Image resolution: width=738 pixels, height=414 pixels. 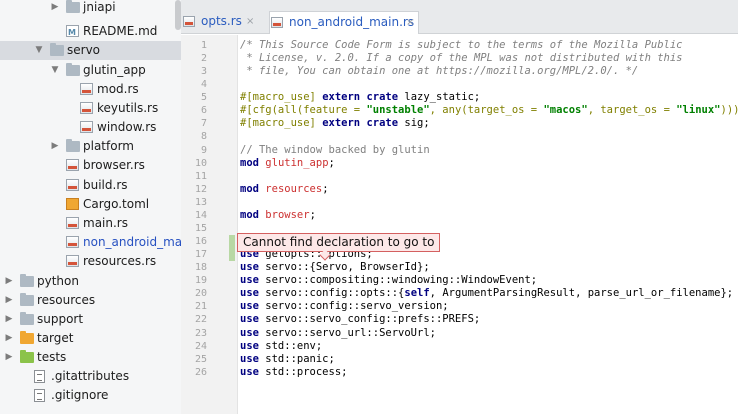 What do you see at coordinates (200, 346) in the screenshot?
I see `line-number: 24` at bounding box center [200, 346].